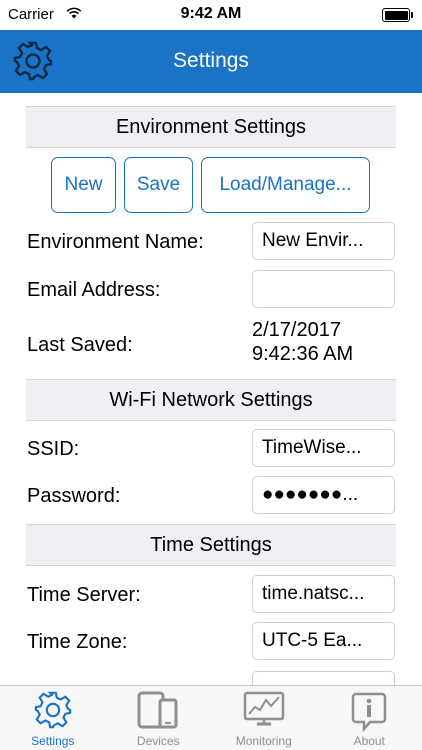 The height and width of the screenshot is (750, 422). Describe the element at coordinates (80, 345) in the screenshot. I see `last-saved-label: Last Saved:` at that location.